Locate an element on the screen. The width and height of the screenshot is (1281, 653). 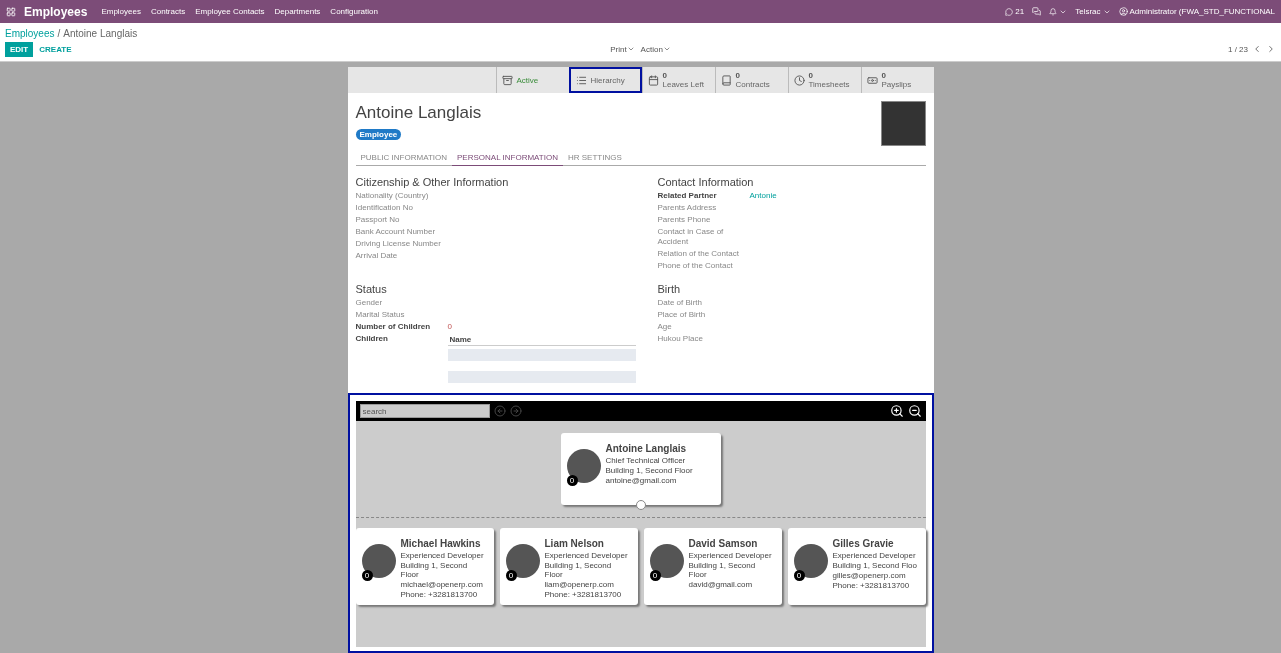
field-label: Place of Birth is located at coordinates (682, 315).